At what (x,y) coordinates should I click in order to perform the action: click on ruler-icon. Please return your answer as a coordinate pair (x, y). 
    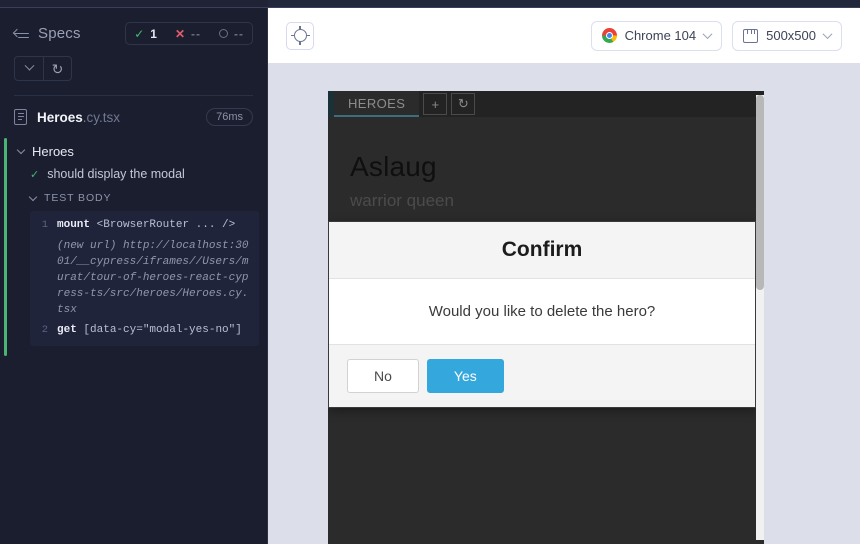
    Looking at the image, I should click on (751, 35).